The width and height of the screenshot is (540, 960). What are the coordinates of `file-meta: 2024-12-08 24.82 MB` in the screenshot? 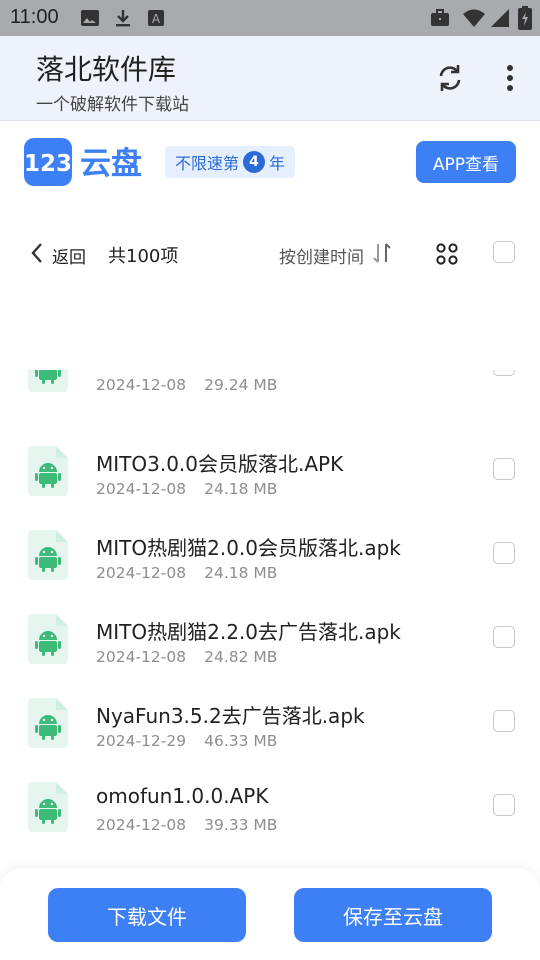 It's located at (186, 657).